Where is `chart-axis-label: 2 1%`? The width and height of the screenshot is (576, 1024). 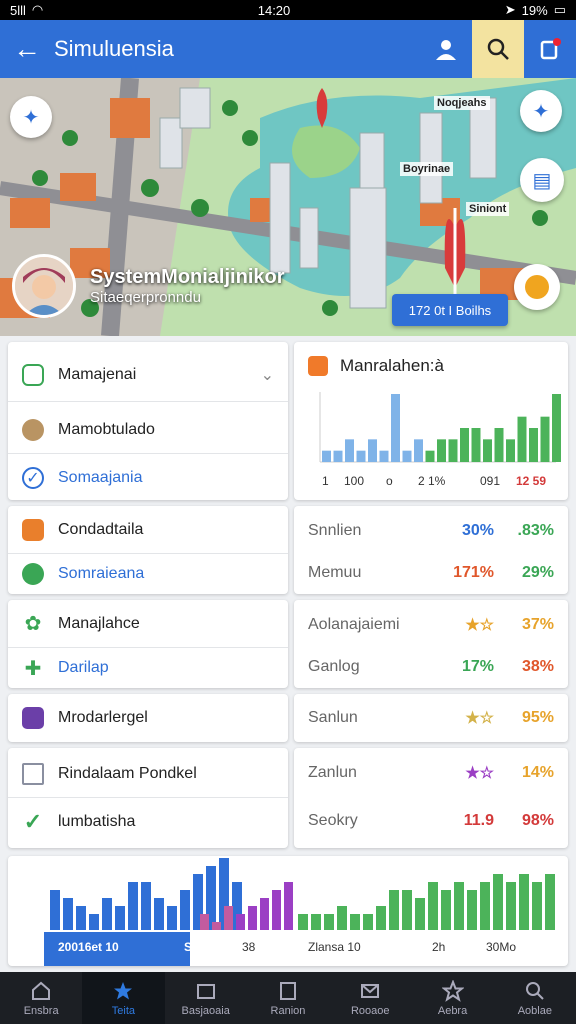 chart-axis-label: 2 1% is located at coordinates (432, 481).